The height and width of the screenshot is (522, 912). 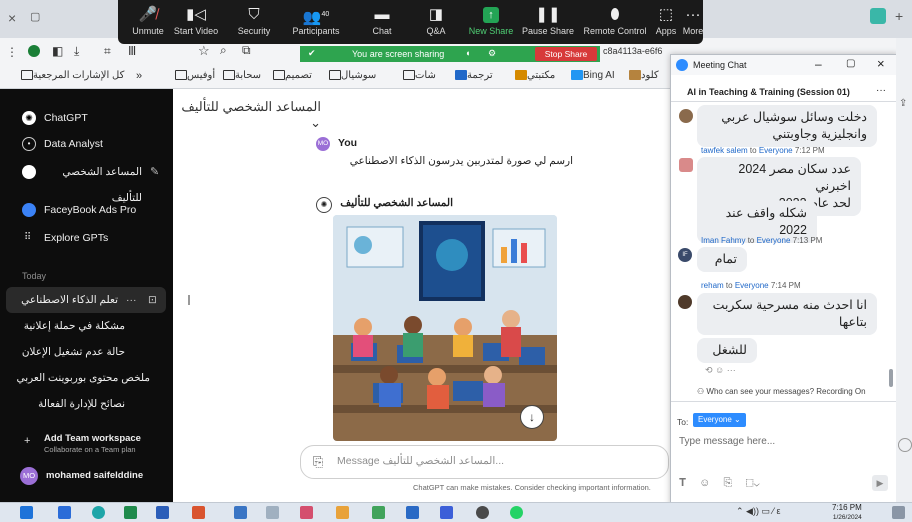 I want to click on bookmark-library: مكتبتي, so click(x=533, y=75).